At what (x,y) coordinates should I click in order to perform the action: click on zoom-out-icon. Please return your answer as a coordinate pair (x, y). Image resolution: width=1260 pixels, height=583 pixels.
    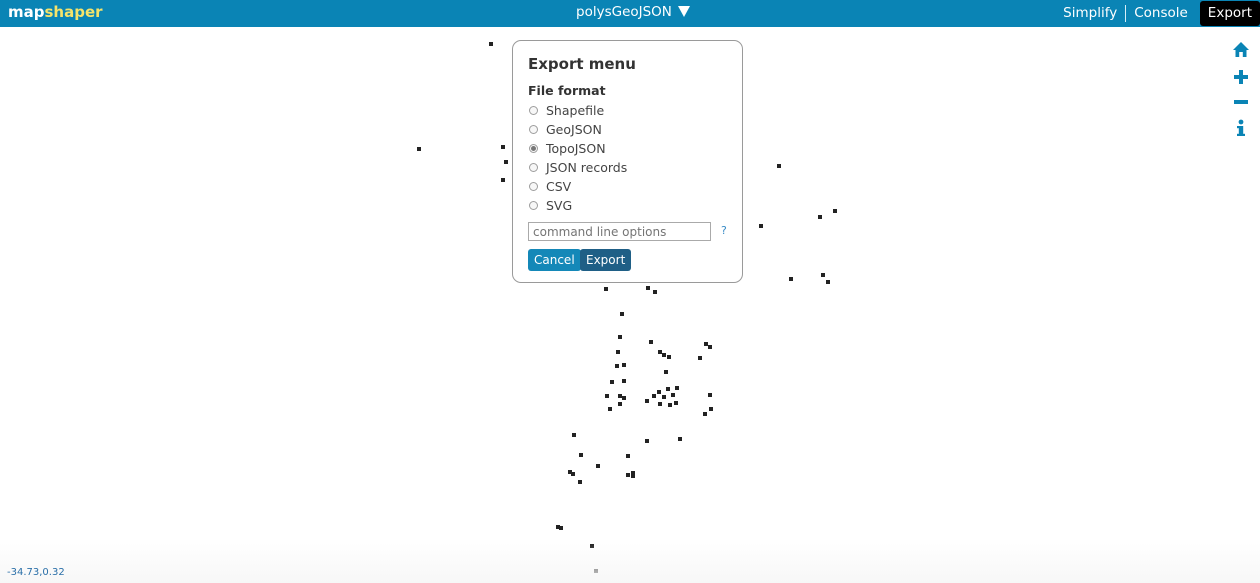
    Looking at the image, I should click on (1241, 102).